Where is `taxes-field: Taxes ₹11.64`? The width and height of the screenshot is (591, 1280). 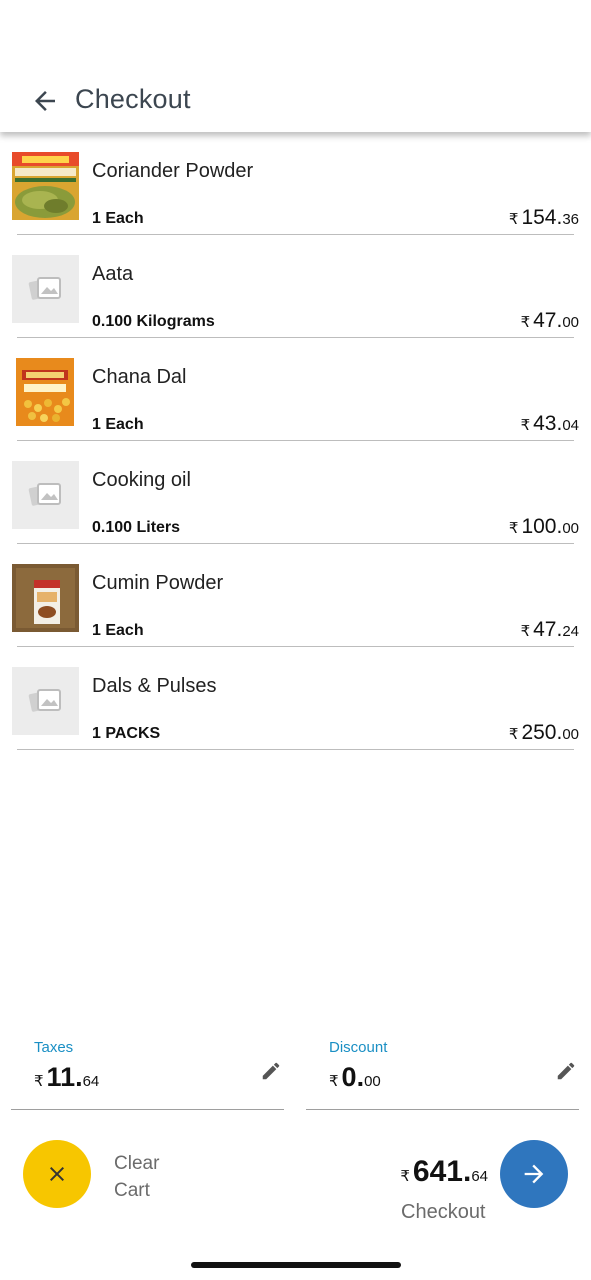
taxes-field: Taxes ₹11.64 is located at coordinates (147, 1070).